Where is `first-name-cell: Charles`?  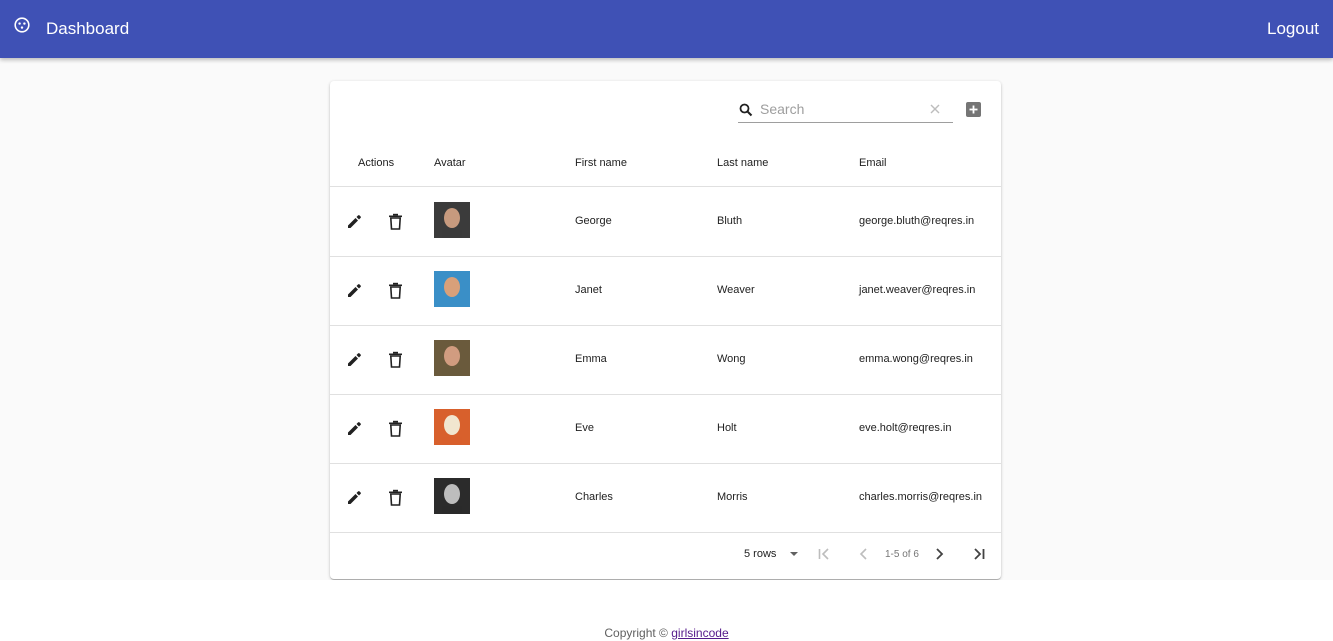
first-name-cell: Charles is located at coordinates (594, 497).